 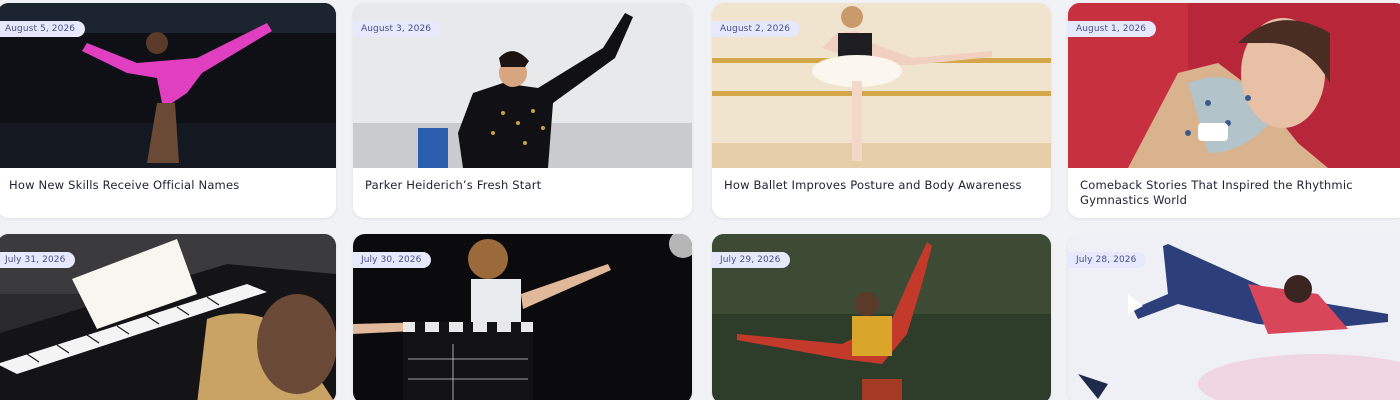 What do you see at coordinates (1107, 260) in the screenshot?
I see `date-badge: July 28, 2026` at bounding box center [1107, 260].